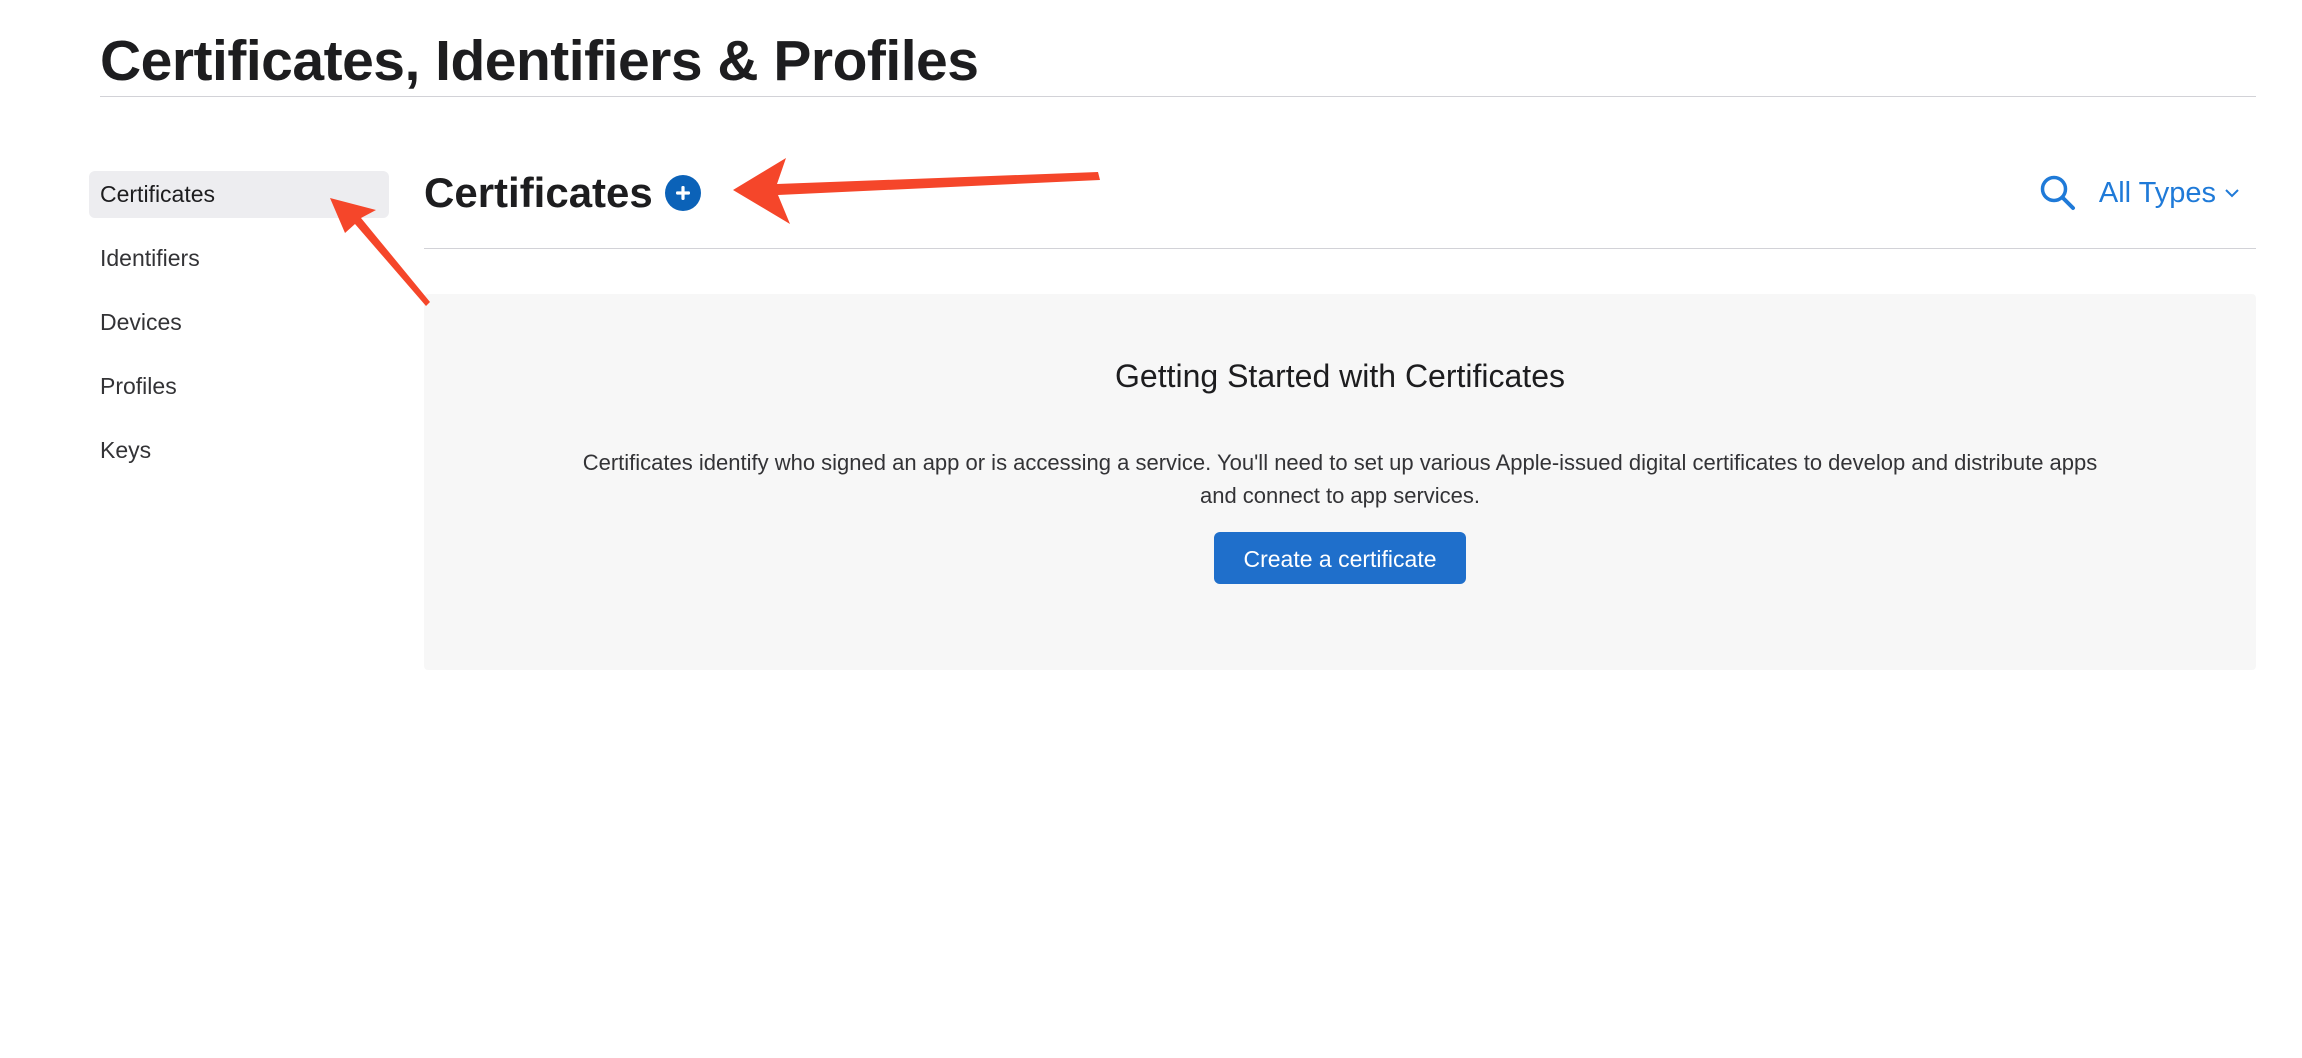 The width and height of the screenshot is (2302, 1058). I want to click on search-icon, so click(2057, 192).